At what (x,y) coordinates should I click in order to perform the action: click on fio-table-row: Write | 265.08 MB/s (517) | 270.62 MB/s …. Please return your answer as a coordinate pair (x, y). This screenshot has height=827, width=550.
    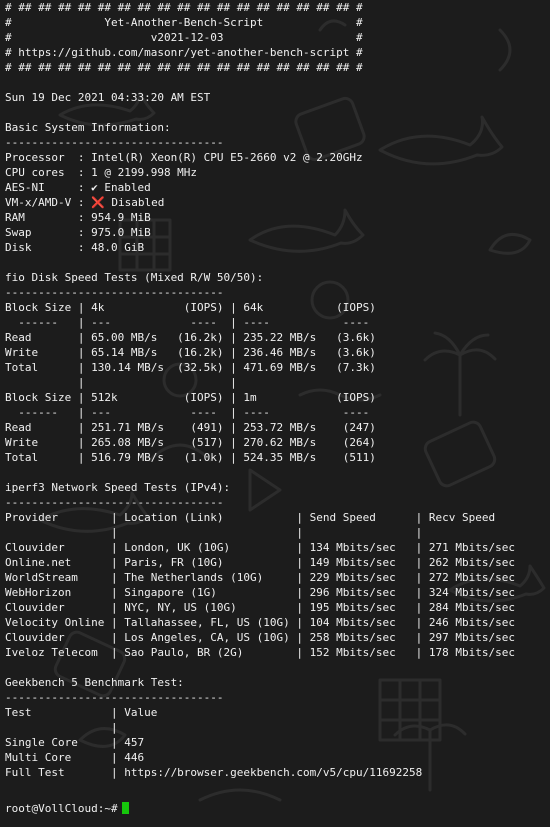
    Looking at the image, I should click on (190, 442).